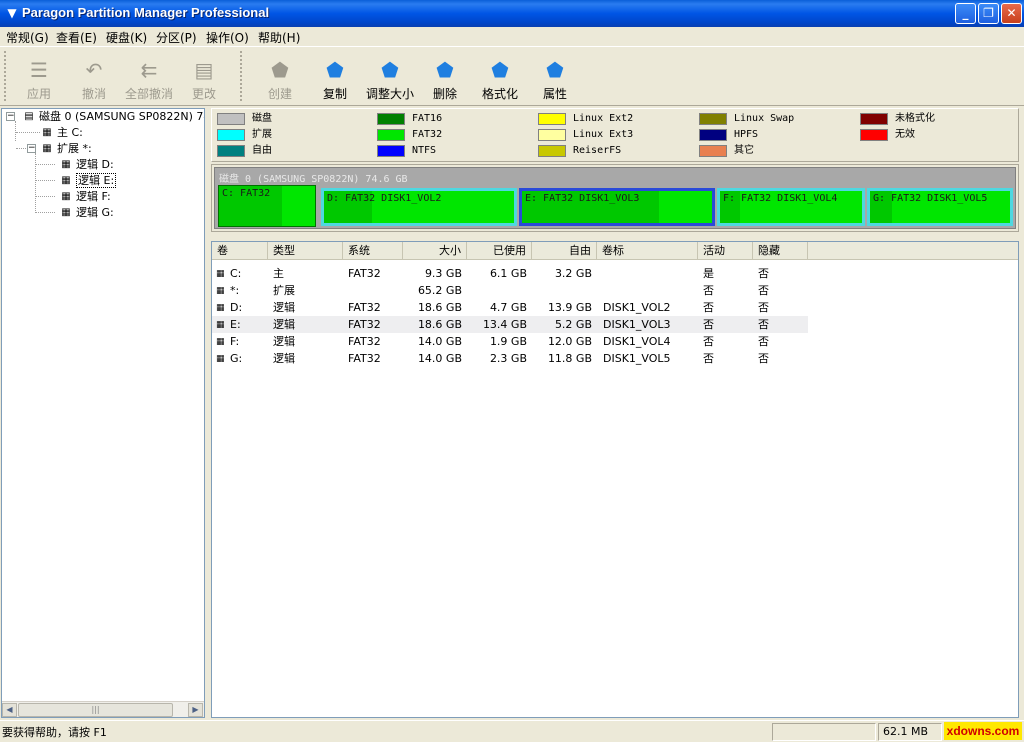 This screenshot has width=1024, height=742. I want to click on format-label: 格式化, so click(499, 94).